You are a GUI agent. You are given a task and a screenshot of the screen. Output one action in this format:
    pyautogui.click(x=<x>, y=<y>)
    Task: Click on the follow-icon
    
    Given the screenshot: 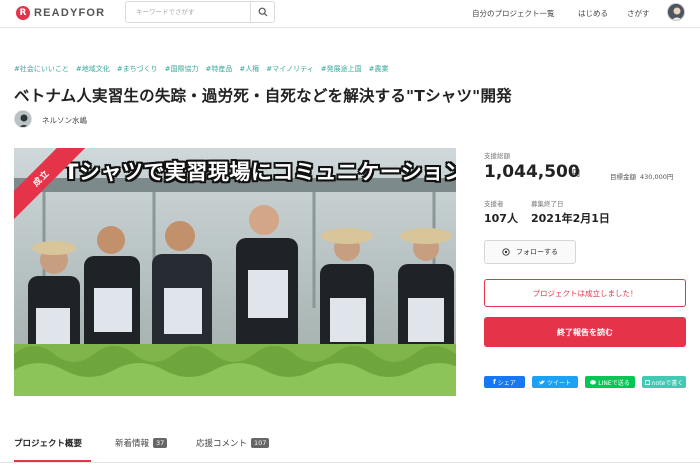 What is the action you would take?
    pyautogui.click(x=506, y=252)
    